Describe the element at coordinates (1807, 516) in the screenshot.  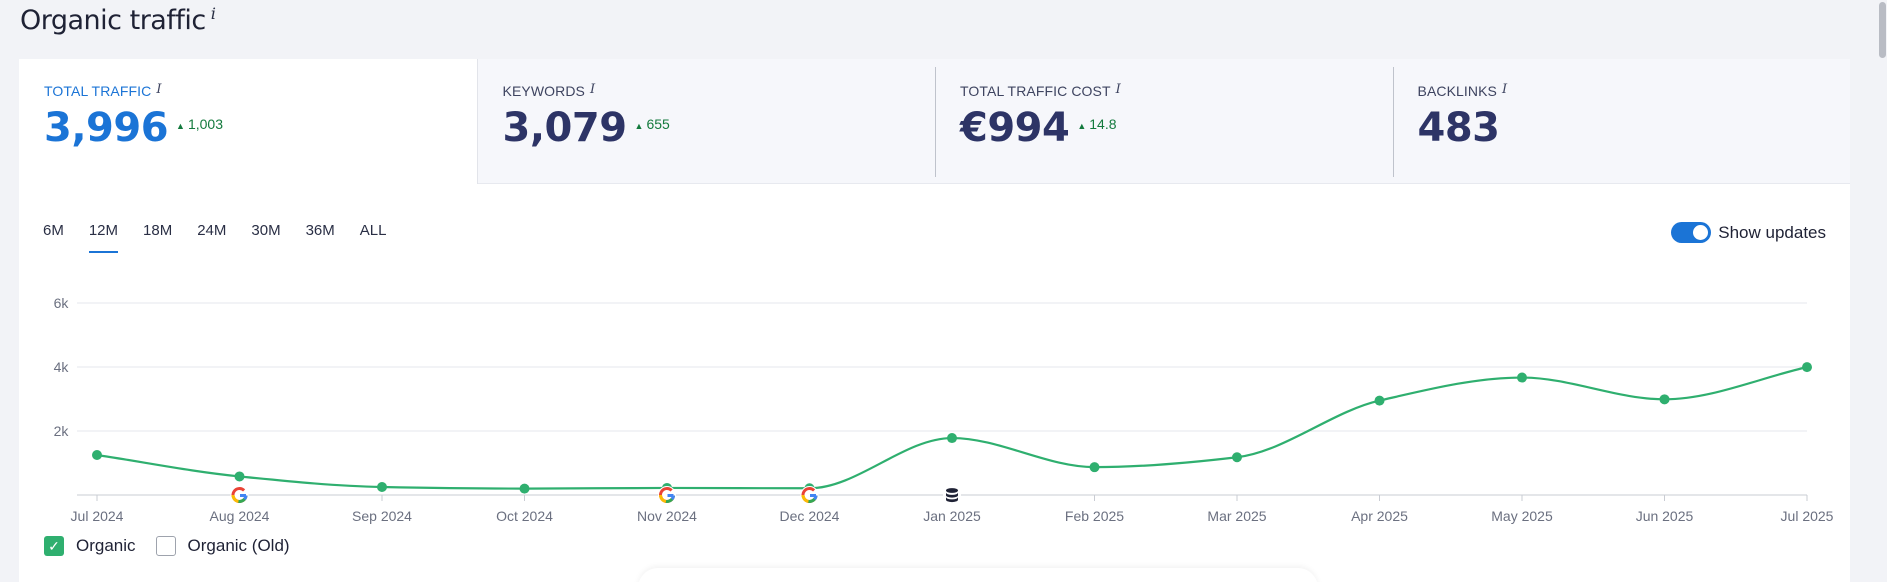
I see `x-tick-label: Jul 2025` at that location.